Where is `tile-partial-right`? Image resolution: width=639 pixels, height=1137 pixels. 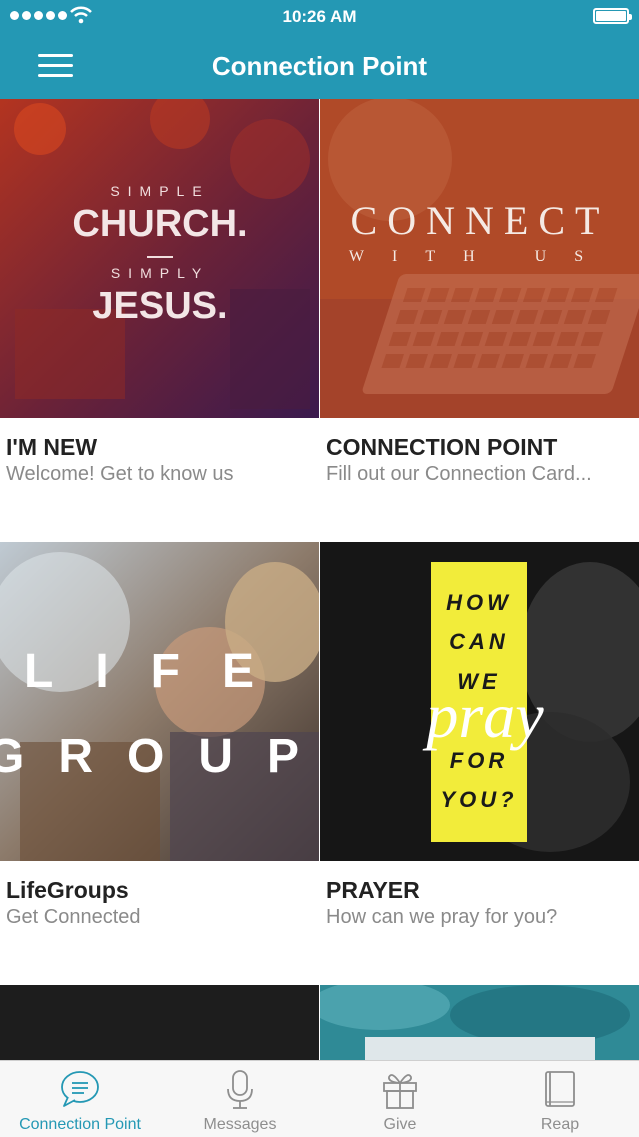
tile-partial-right is located at coordinates (479, 1022).